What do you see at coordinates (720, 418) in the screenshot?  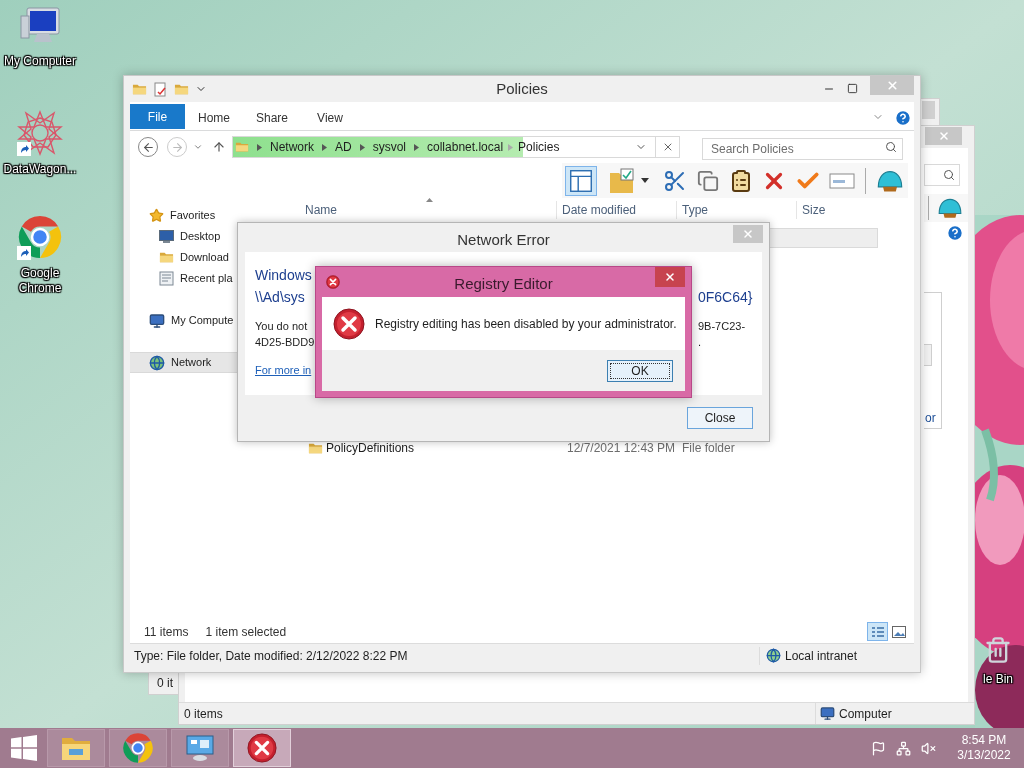 I see `close-button: Close` at bounding box center [720, 418].